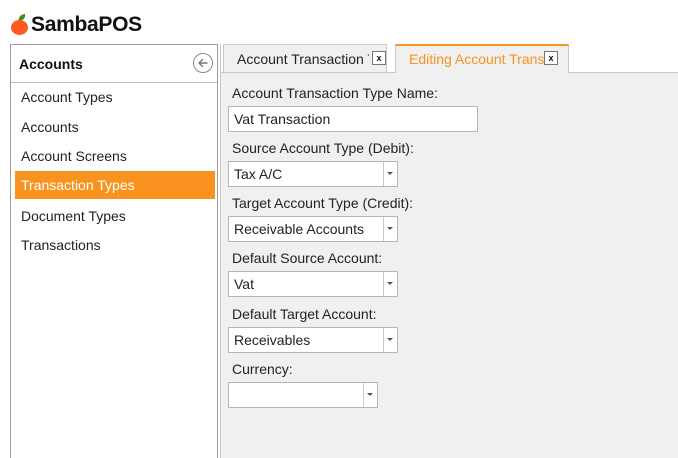 Image resolution: width=678 pixels, height=458 pixels. What do you see at coordinates (115, 127) in the screenshot?
I see `sidebar-item-accounts: Accounts` at bounding box center [115, 127].